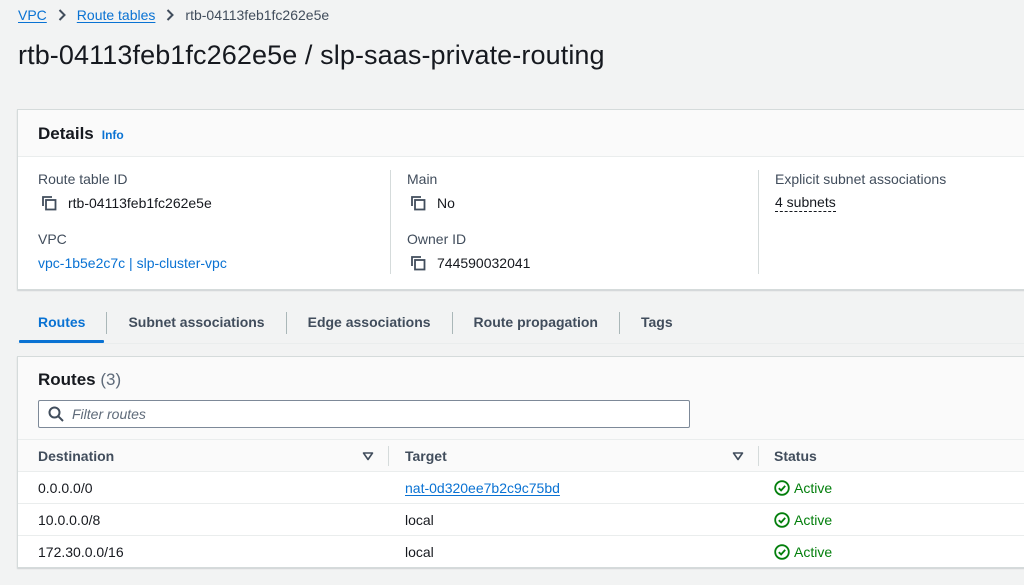 This screenshot has height=585, width=1024. What do you see at coordinates (520, 343) in the screenshot?
I see `tabs-underline` at bounding box center [520, 343].